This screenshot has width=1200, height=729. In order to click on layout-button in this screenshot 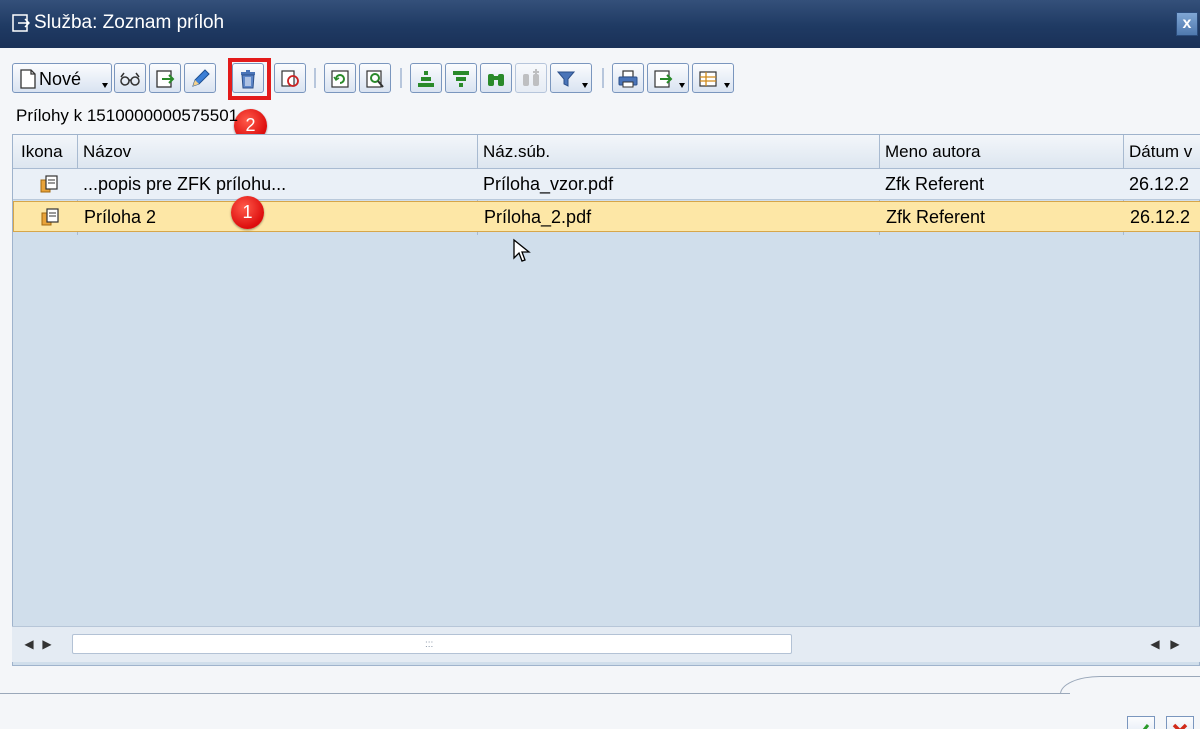, I will do `click(713, 78)`.